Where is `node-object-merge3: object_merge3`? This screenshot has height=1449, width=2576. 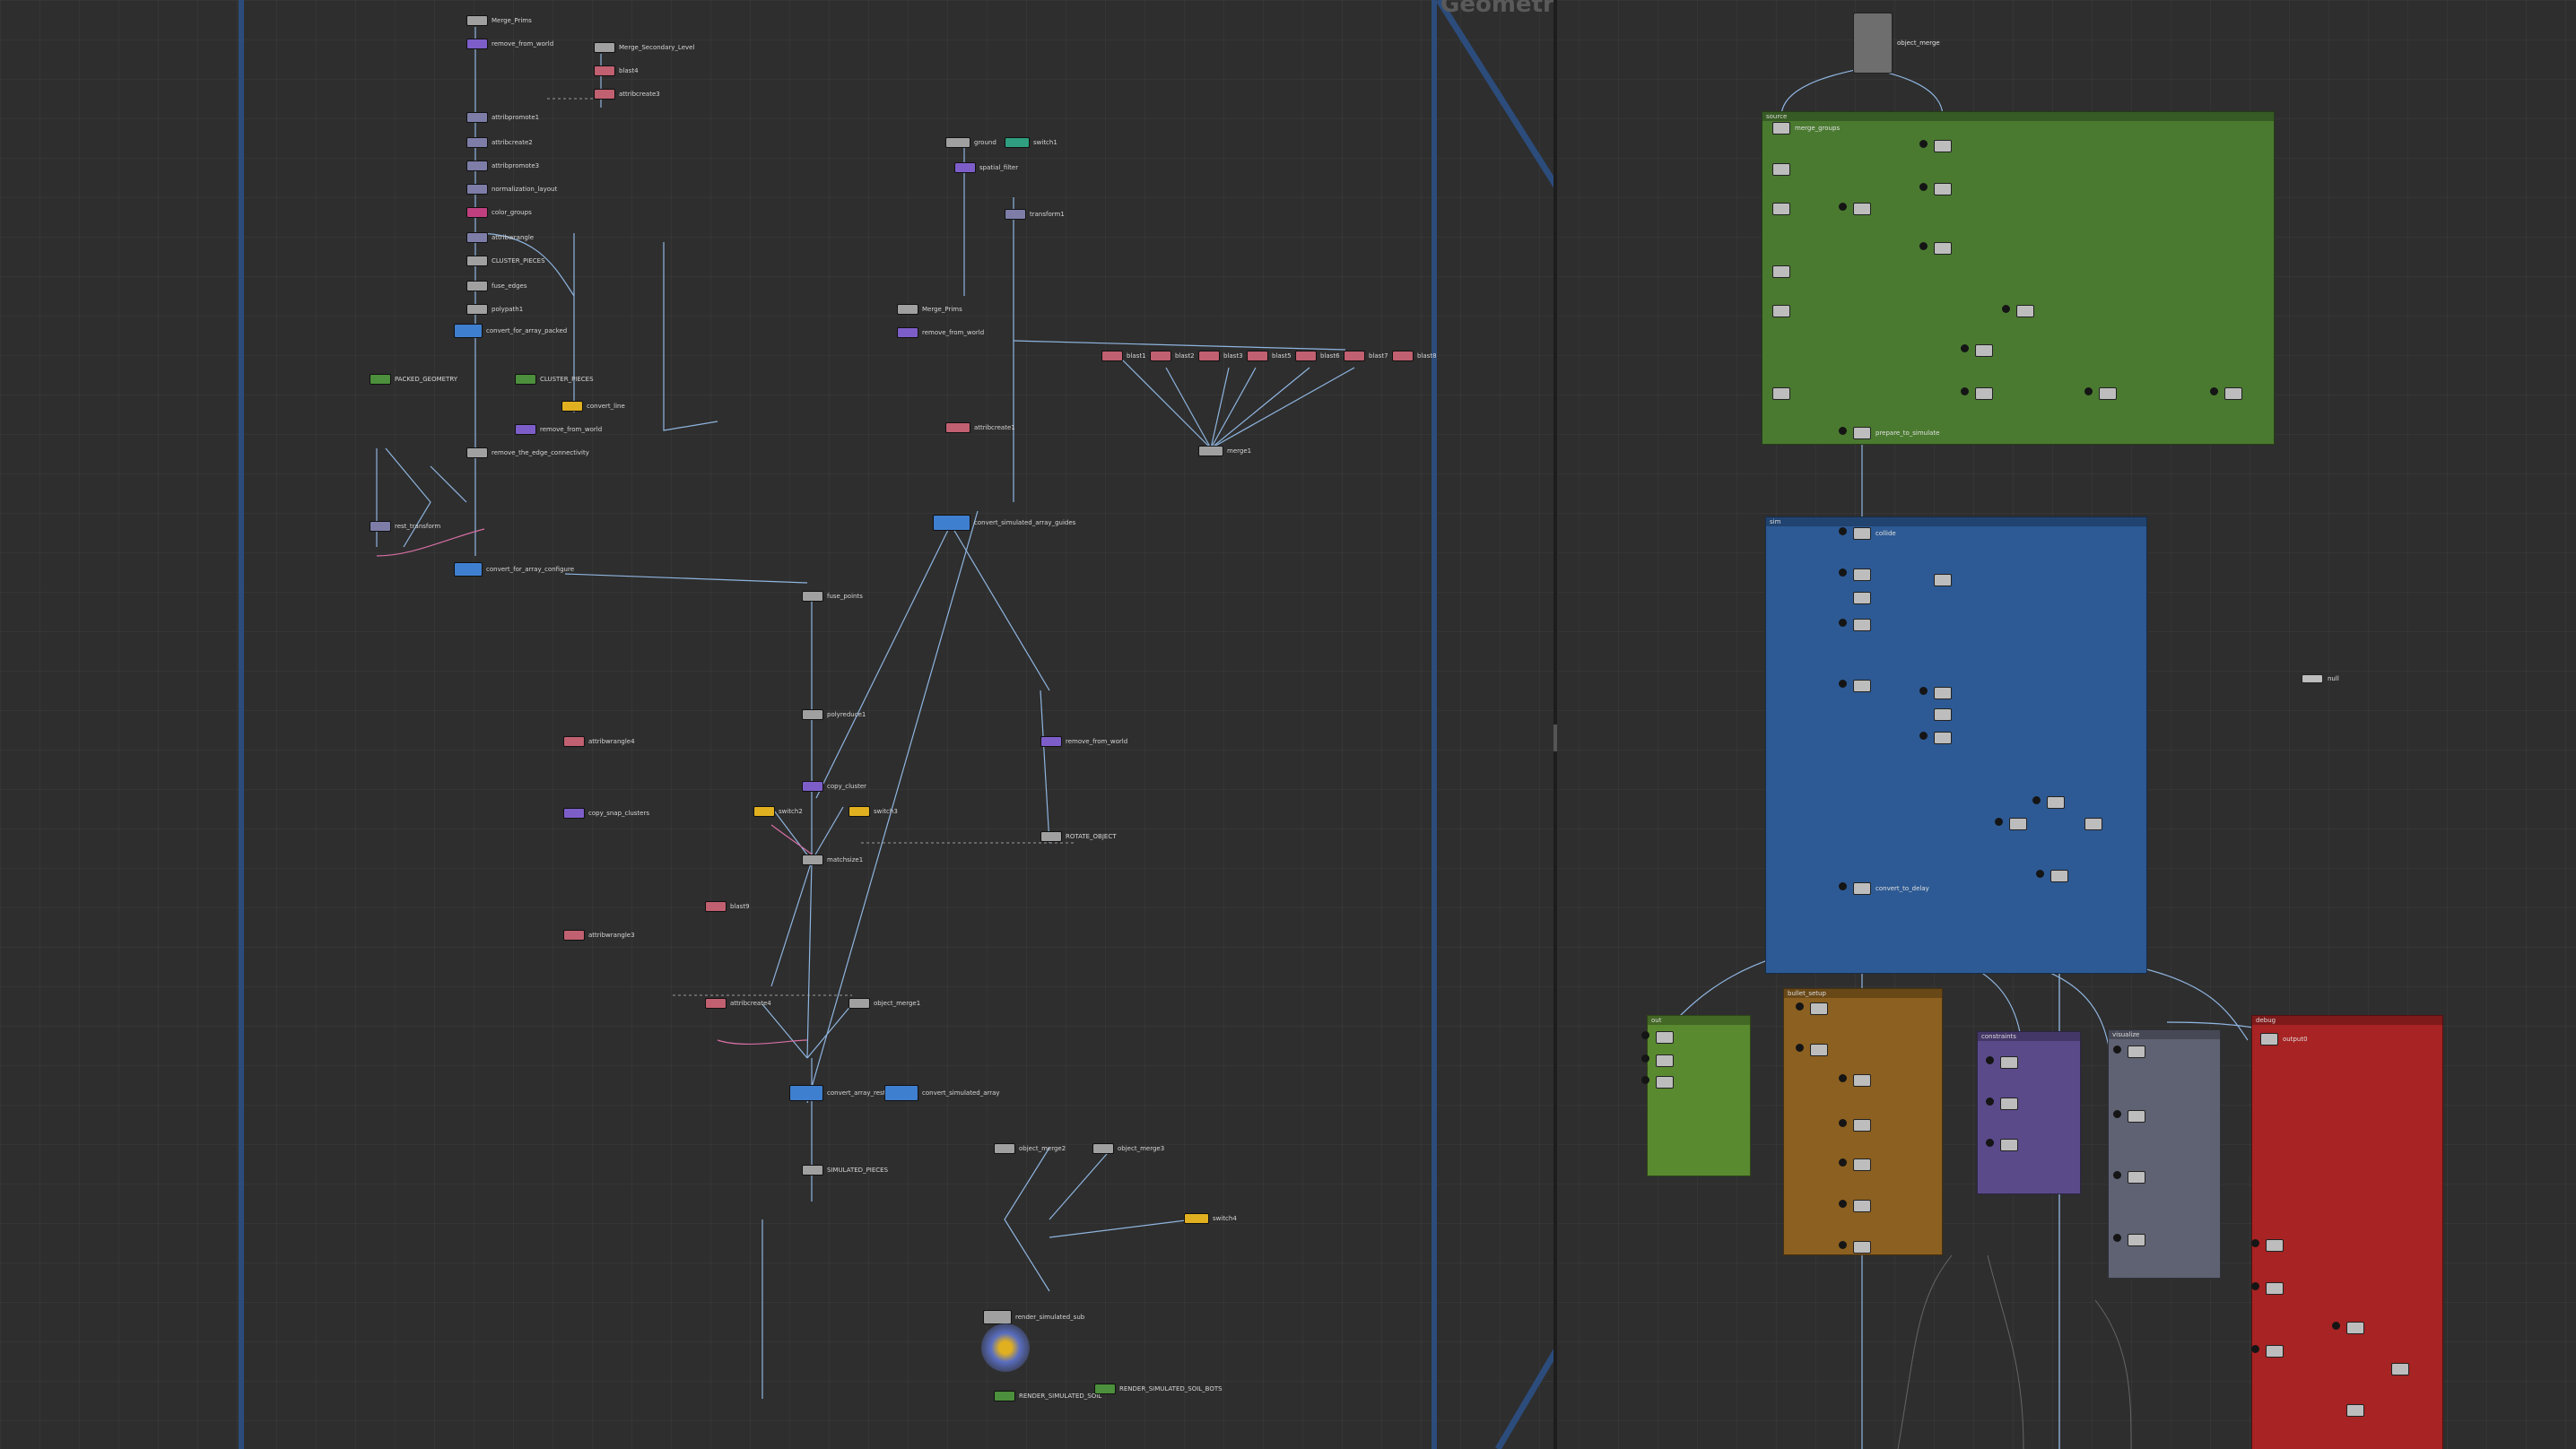 node-object-merge3: object_merge3 is located at coordinates (1128, 1148).